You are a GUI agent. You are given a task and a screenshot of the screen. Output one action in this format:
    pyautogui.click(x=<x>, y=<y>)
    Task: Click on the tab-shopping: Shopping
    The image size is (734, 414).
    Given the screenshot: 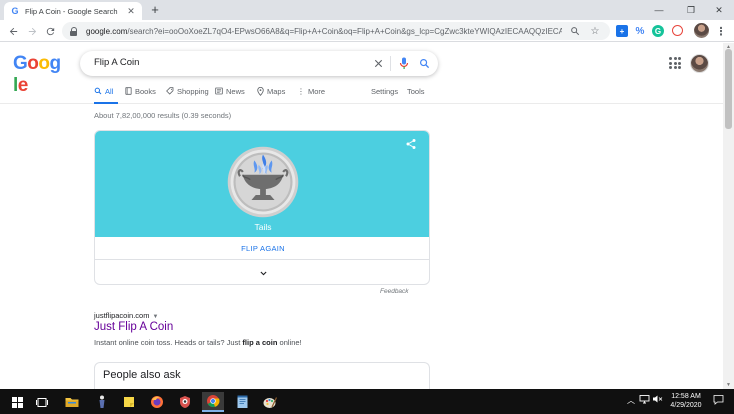 What is the action you would take?
    pyautogui.click(x=187, y=95)
    